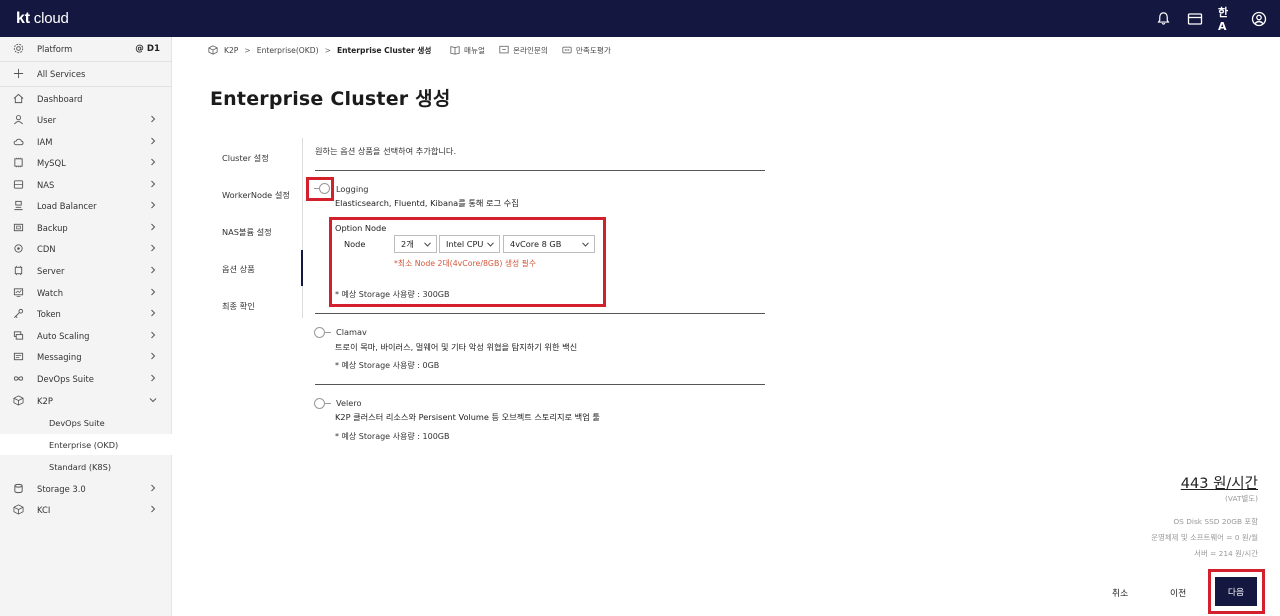 The width and height of the screenshot is (1280, 616). What do you see at coordinates (86, 141) in the screenshot?
I see `sidebar-item-iam: IAM` at bounding box center [86, 141].